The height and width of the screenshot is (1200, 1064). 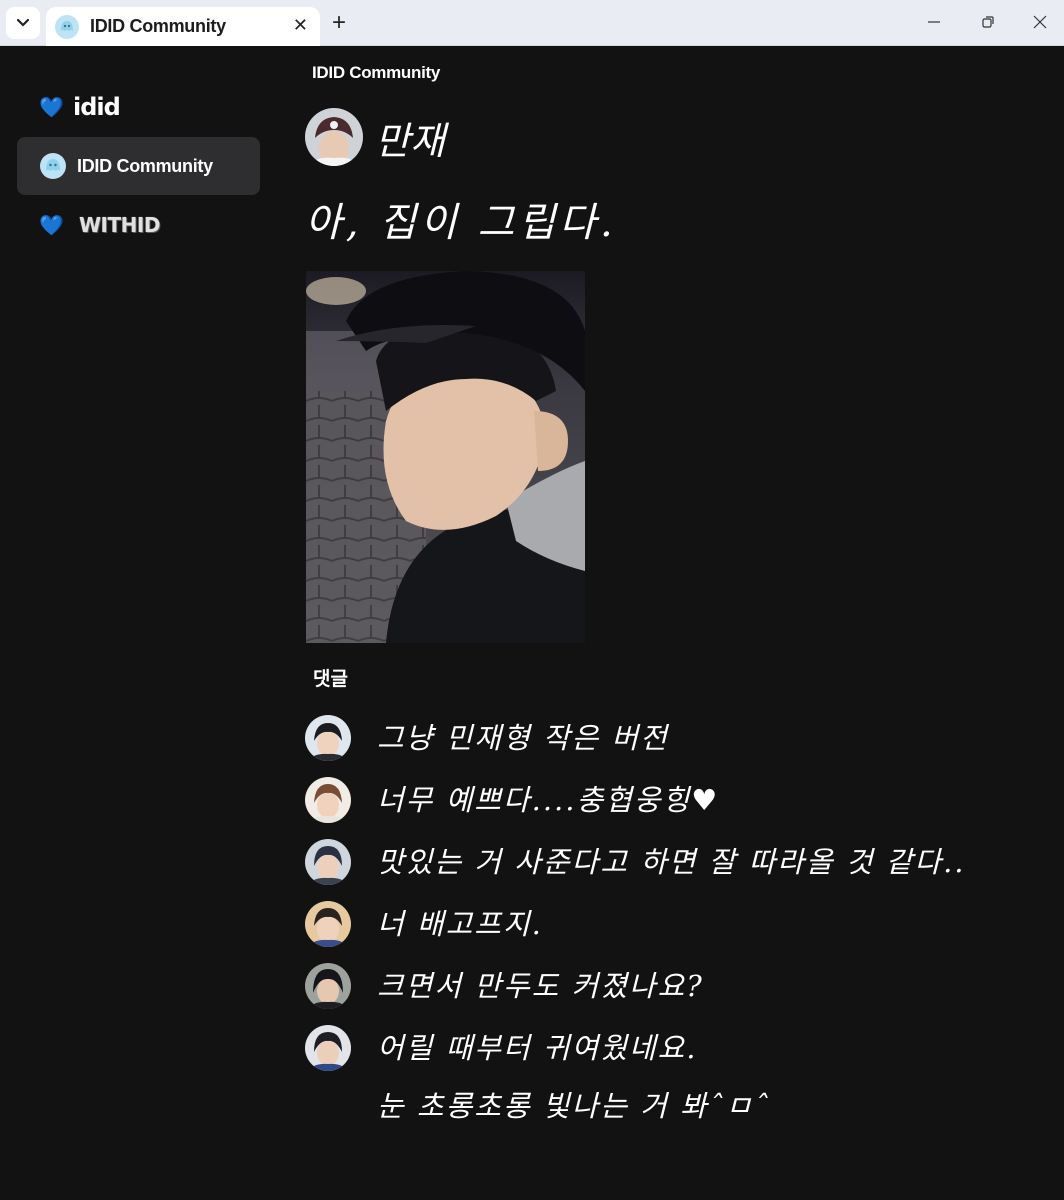 I want to click on comment-line: 눈 초롱초롱 빛나는 거 봐ˆㅁˆ, so click(x=574, y=1106).